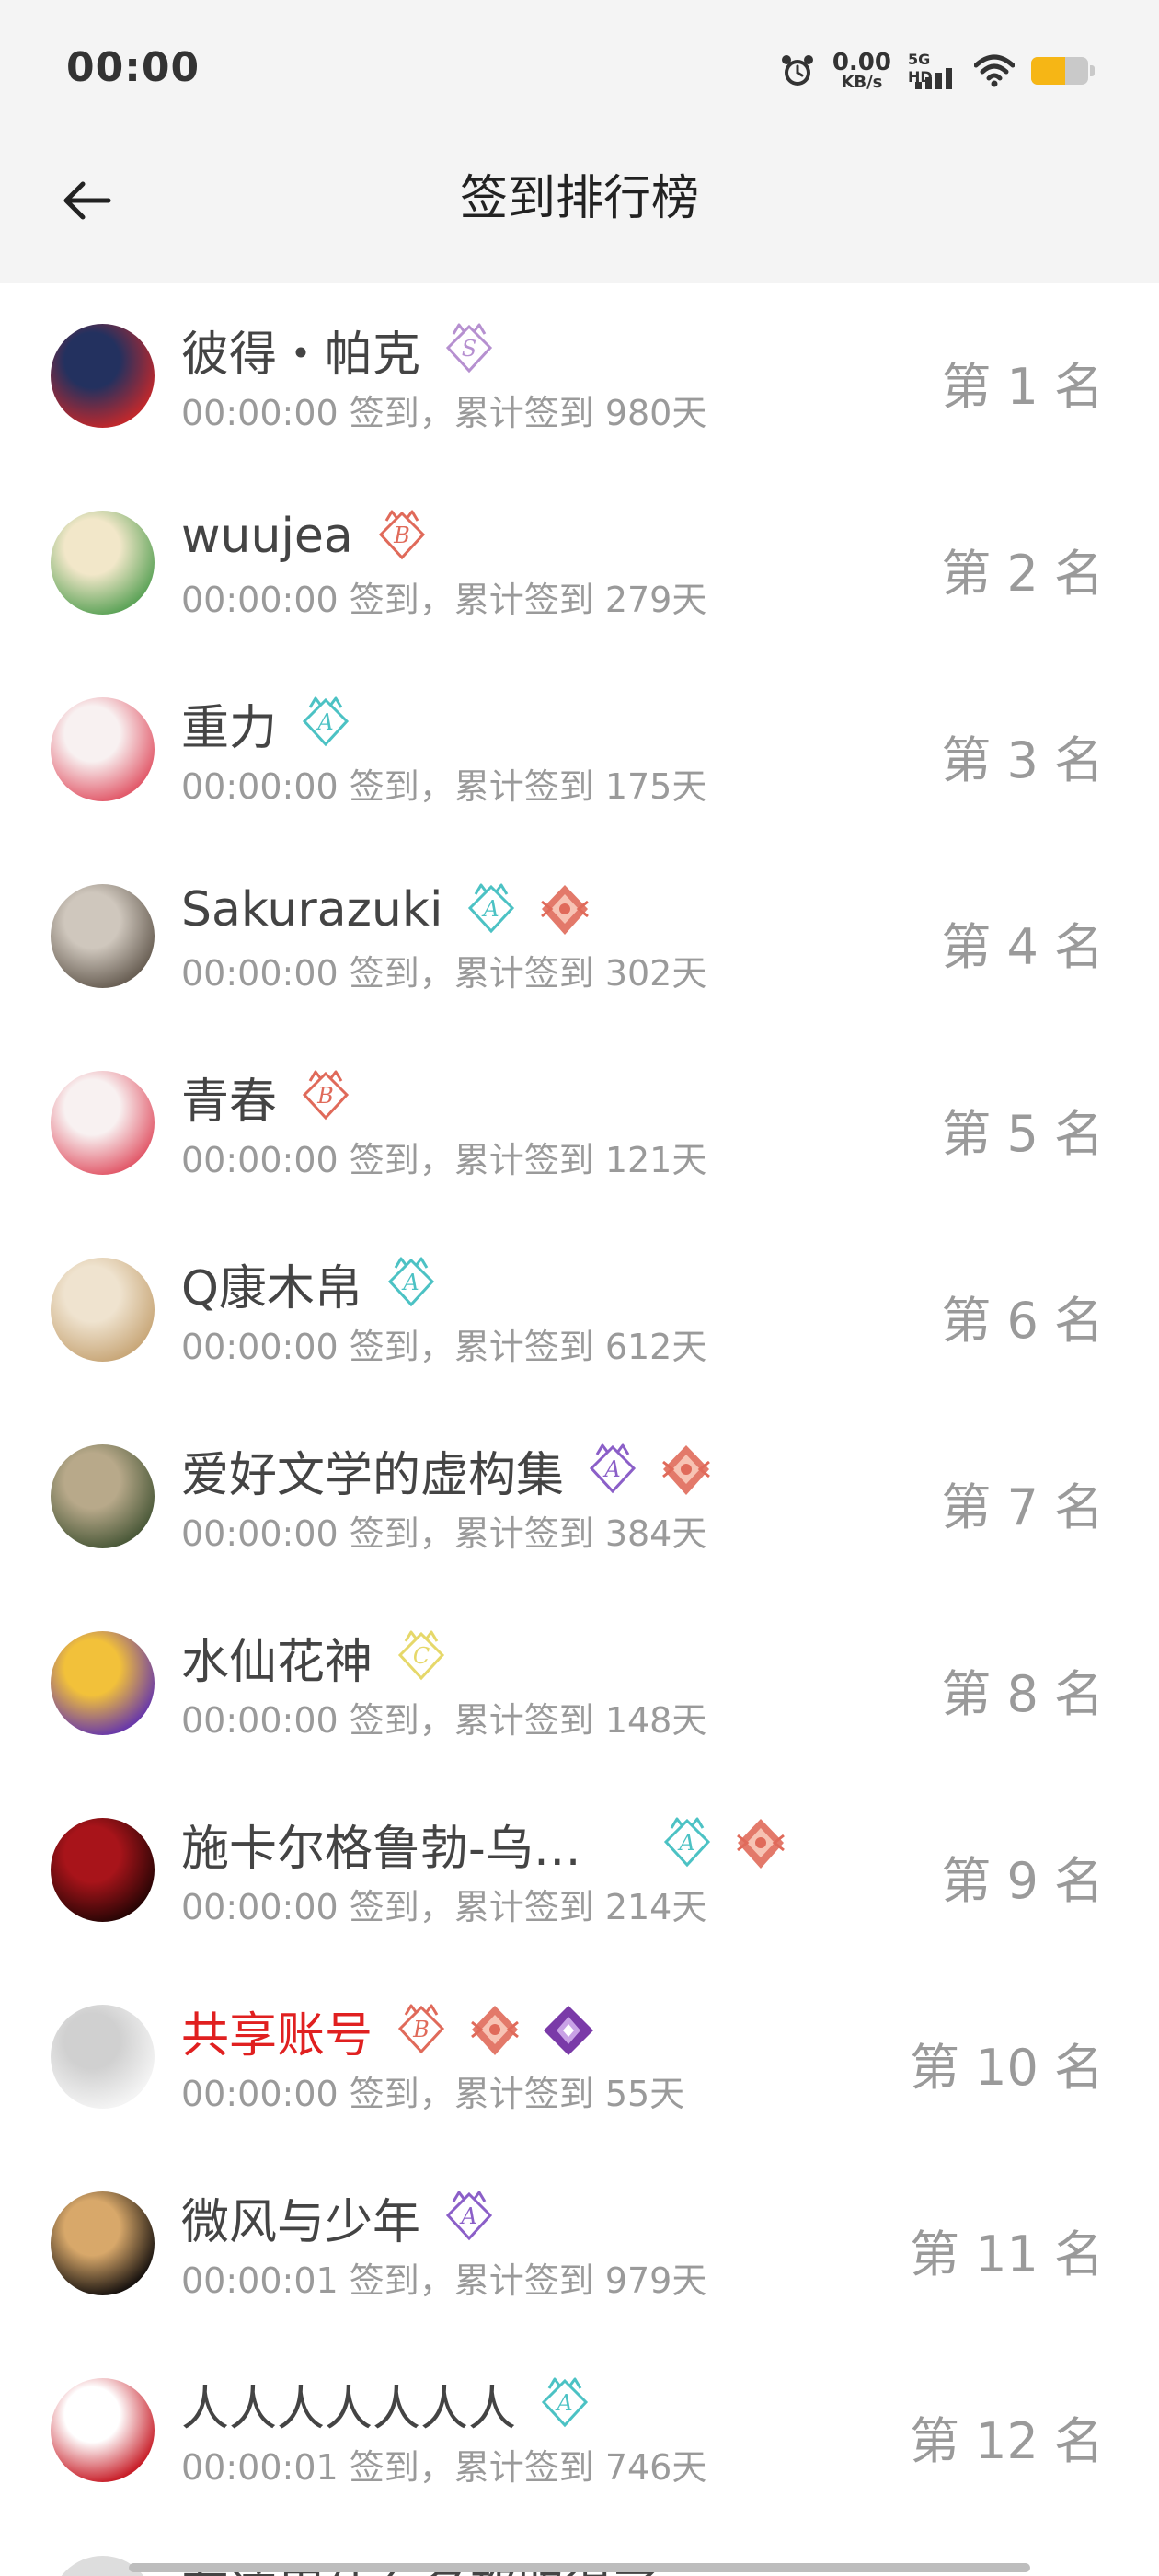 The height and width of the screenshot is (2576, 1159). I want to click on checkin-info: 00:00:00 签到，累计签到 302天, so click(444, 974).